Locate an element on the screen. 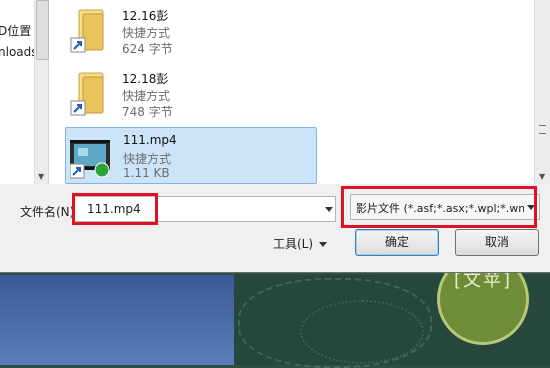 This screenshot has width=550, height=368. file-name: 111.mp4 is located at coordinates (150, 140).